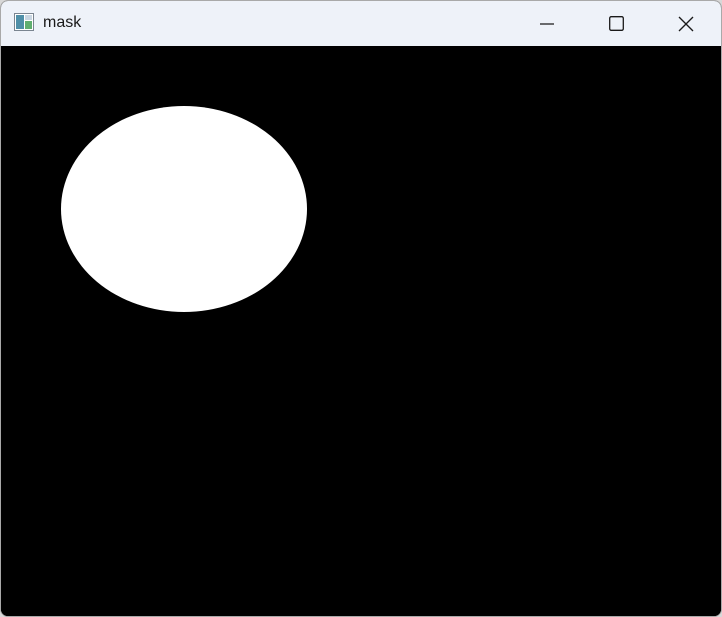  Describe the element at coordinates (184, 209) in the screenshot. I see `mask-ellipse` at that location.